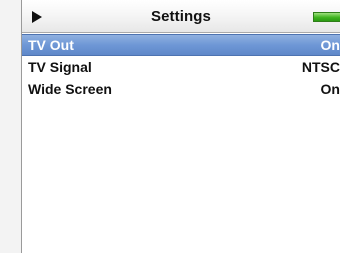 This screenshot has width=340, height=253. What do you see at coordinates (326, 17) in the screenshot?
I see `battery-icon` at bounding box center [326, 17].